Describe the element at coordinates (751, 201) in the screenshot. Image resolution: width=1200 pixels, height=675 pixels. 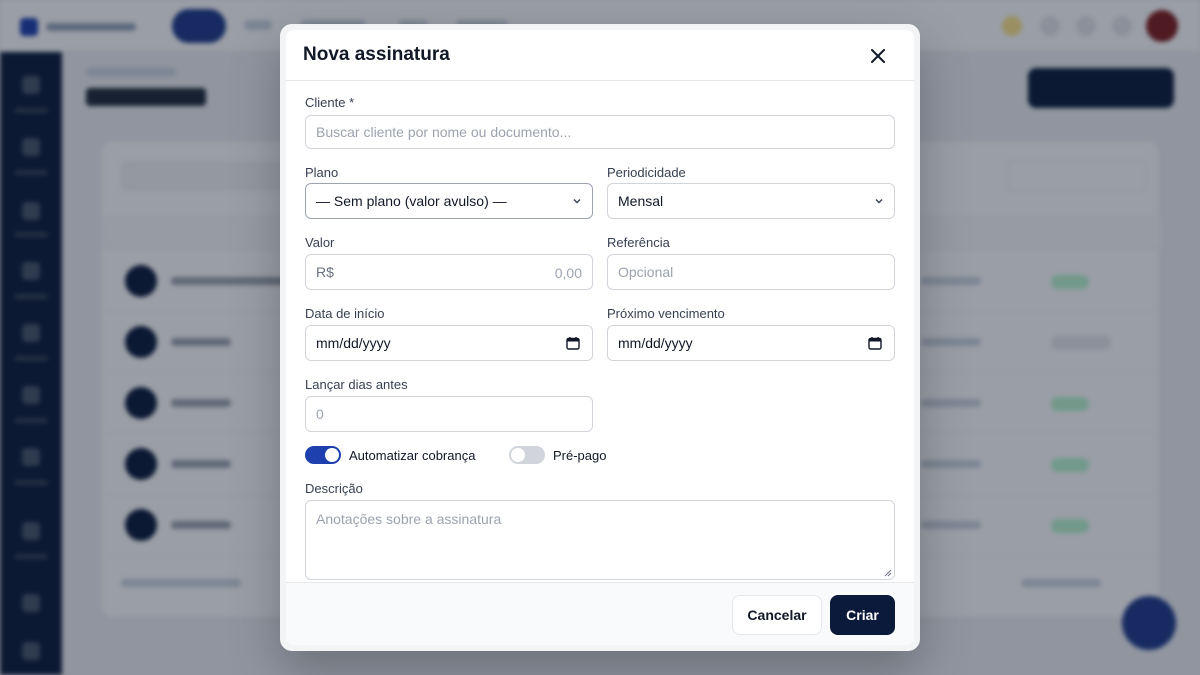
I see `periodicidade-select: Mensal` at that location.